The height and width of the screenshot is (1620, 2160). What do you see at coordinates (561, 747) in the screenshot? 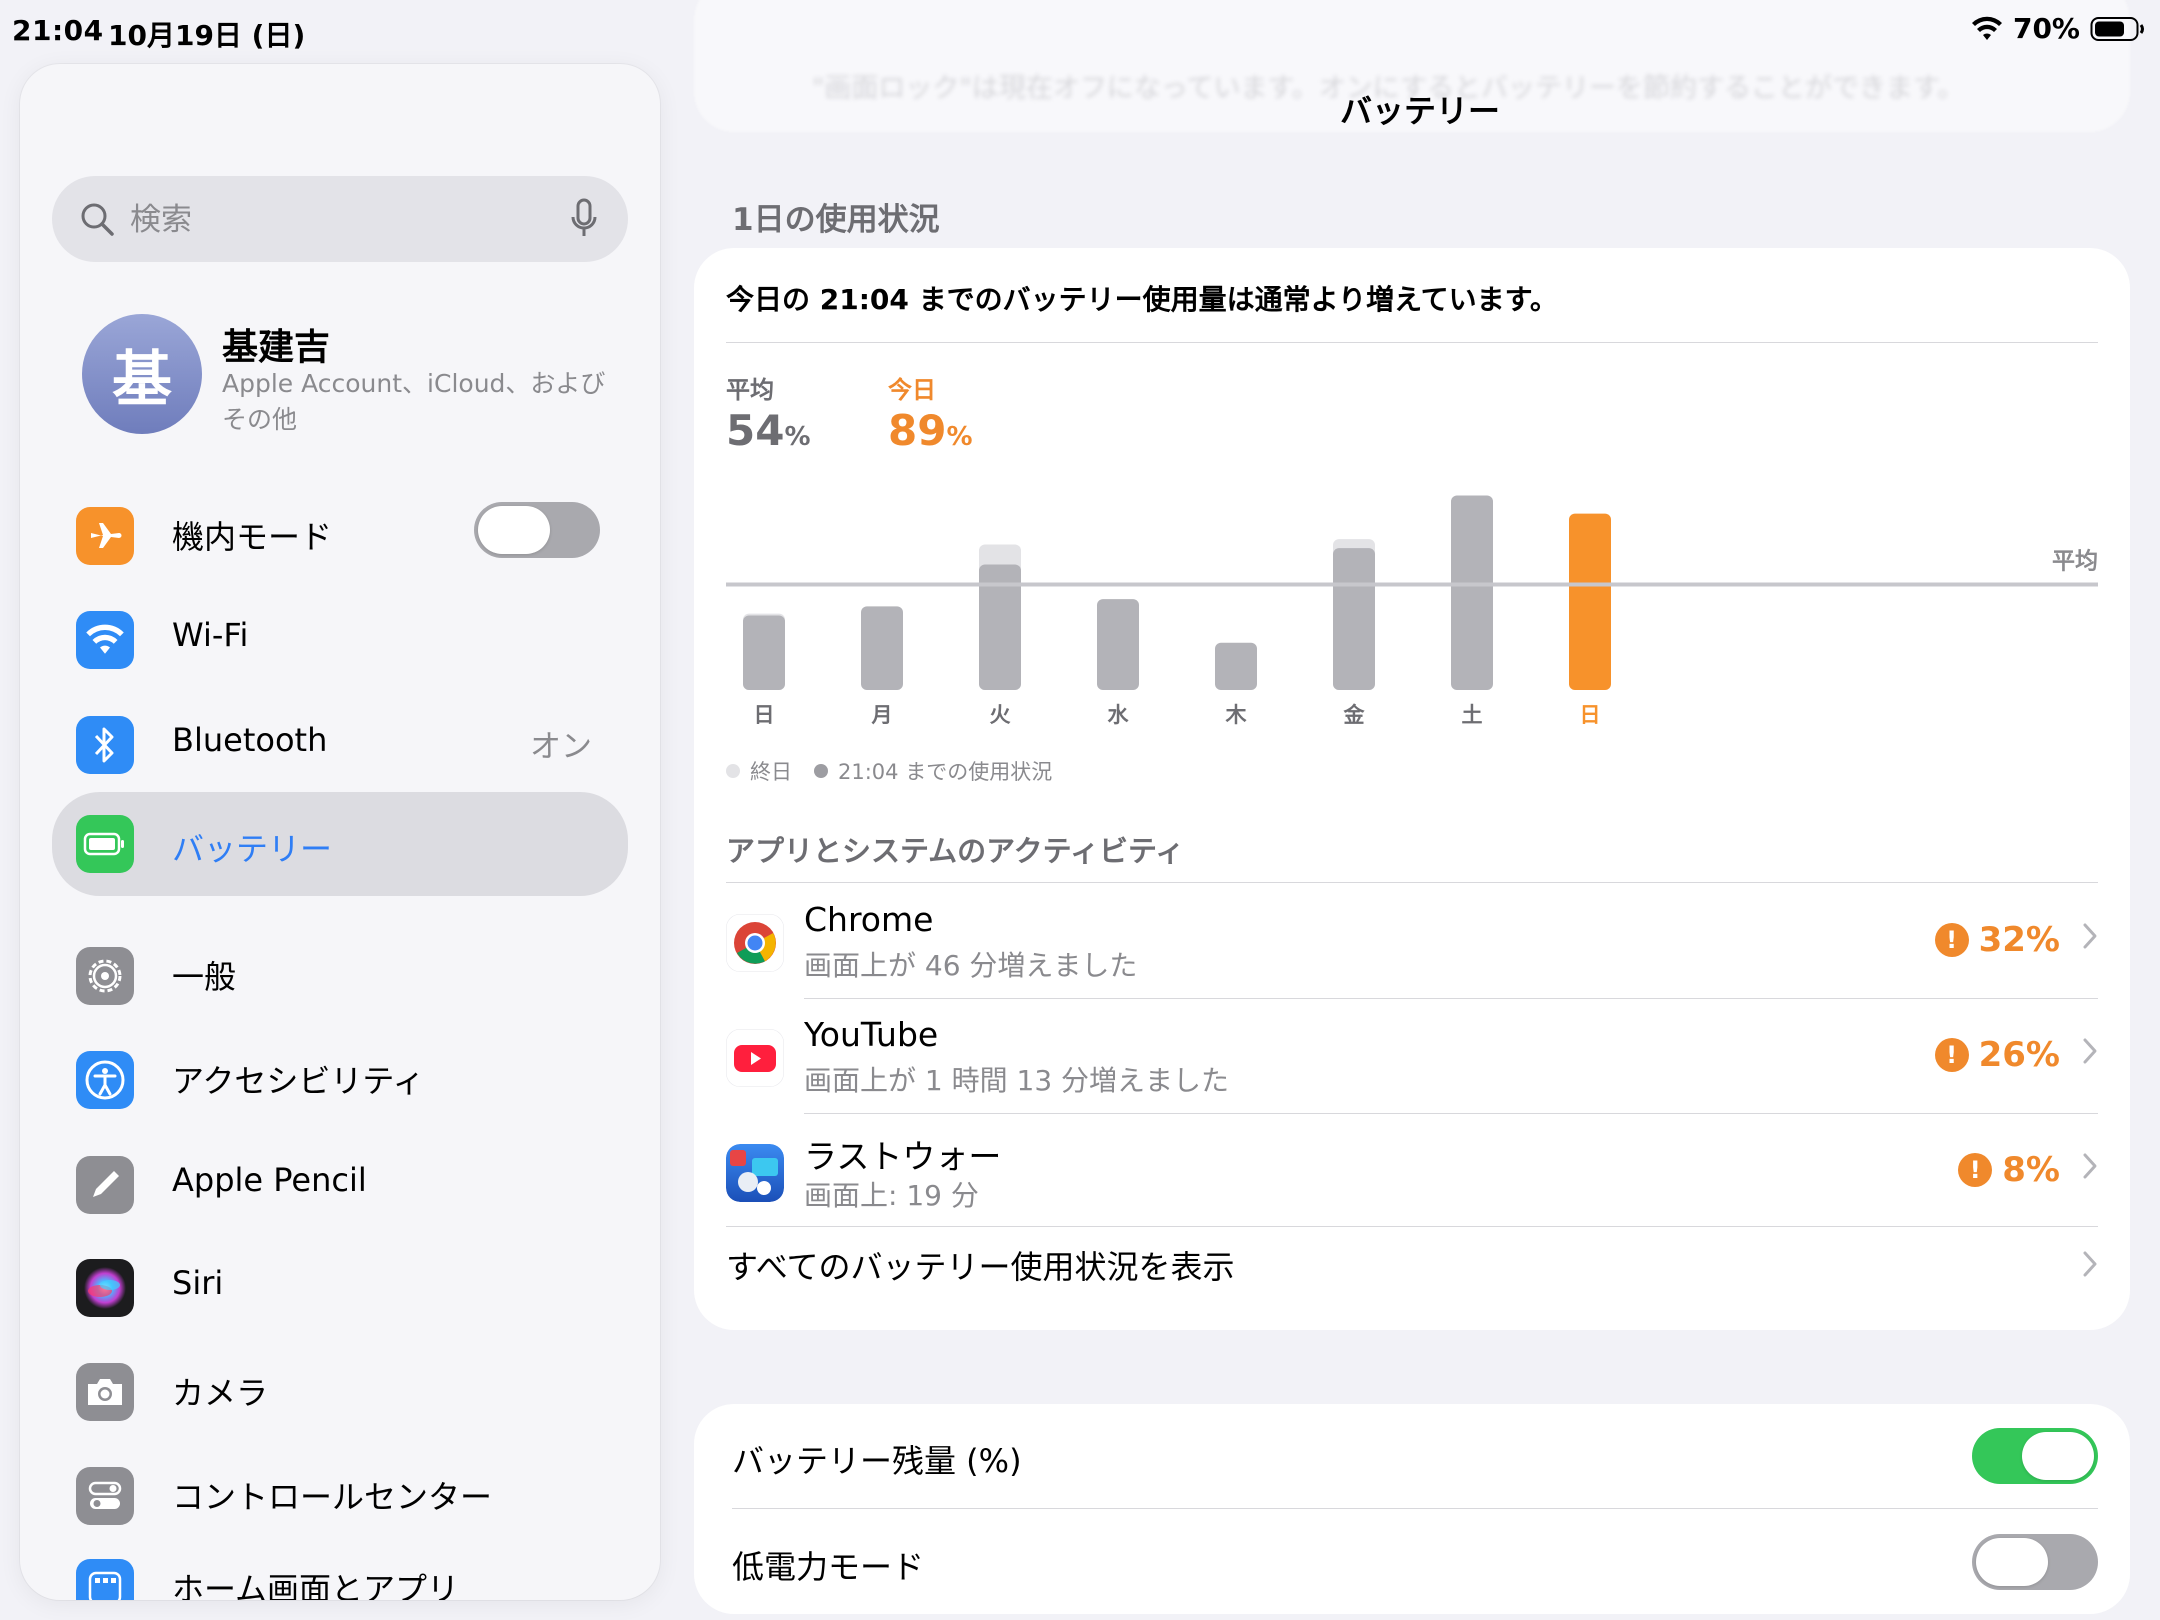
I see `bluetooth-status: オン` at bounding box center [561, 747].